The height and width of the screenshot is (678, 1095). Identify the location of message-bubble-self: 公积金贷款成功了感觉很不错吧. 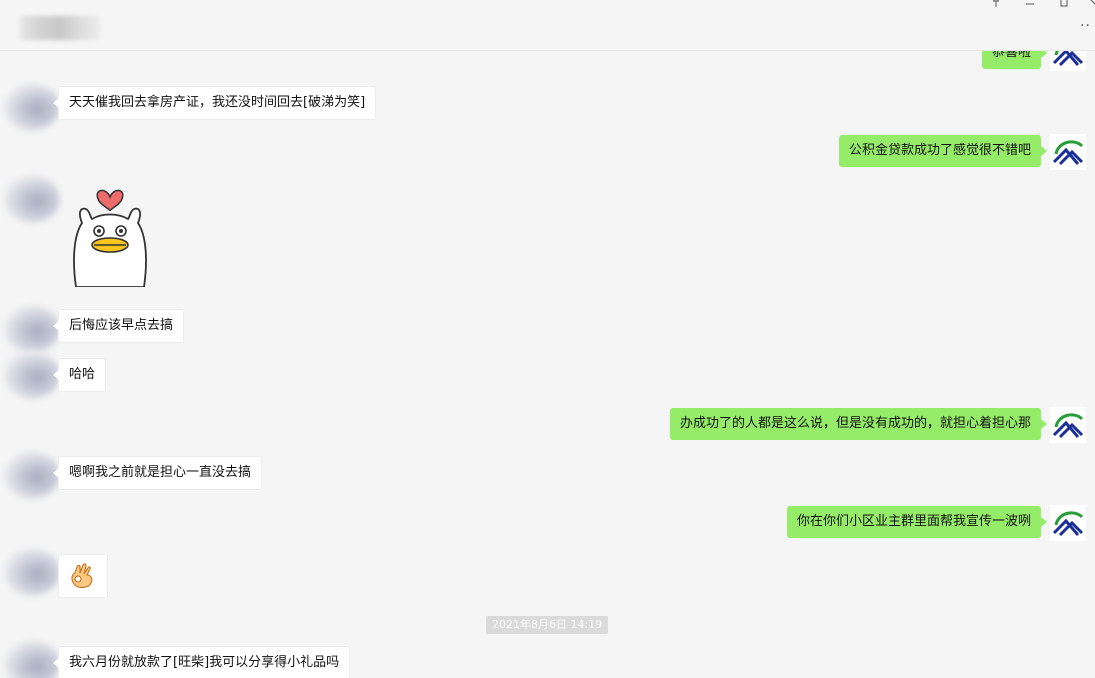
(943, 151).